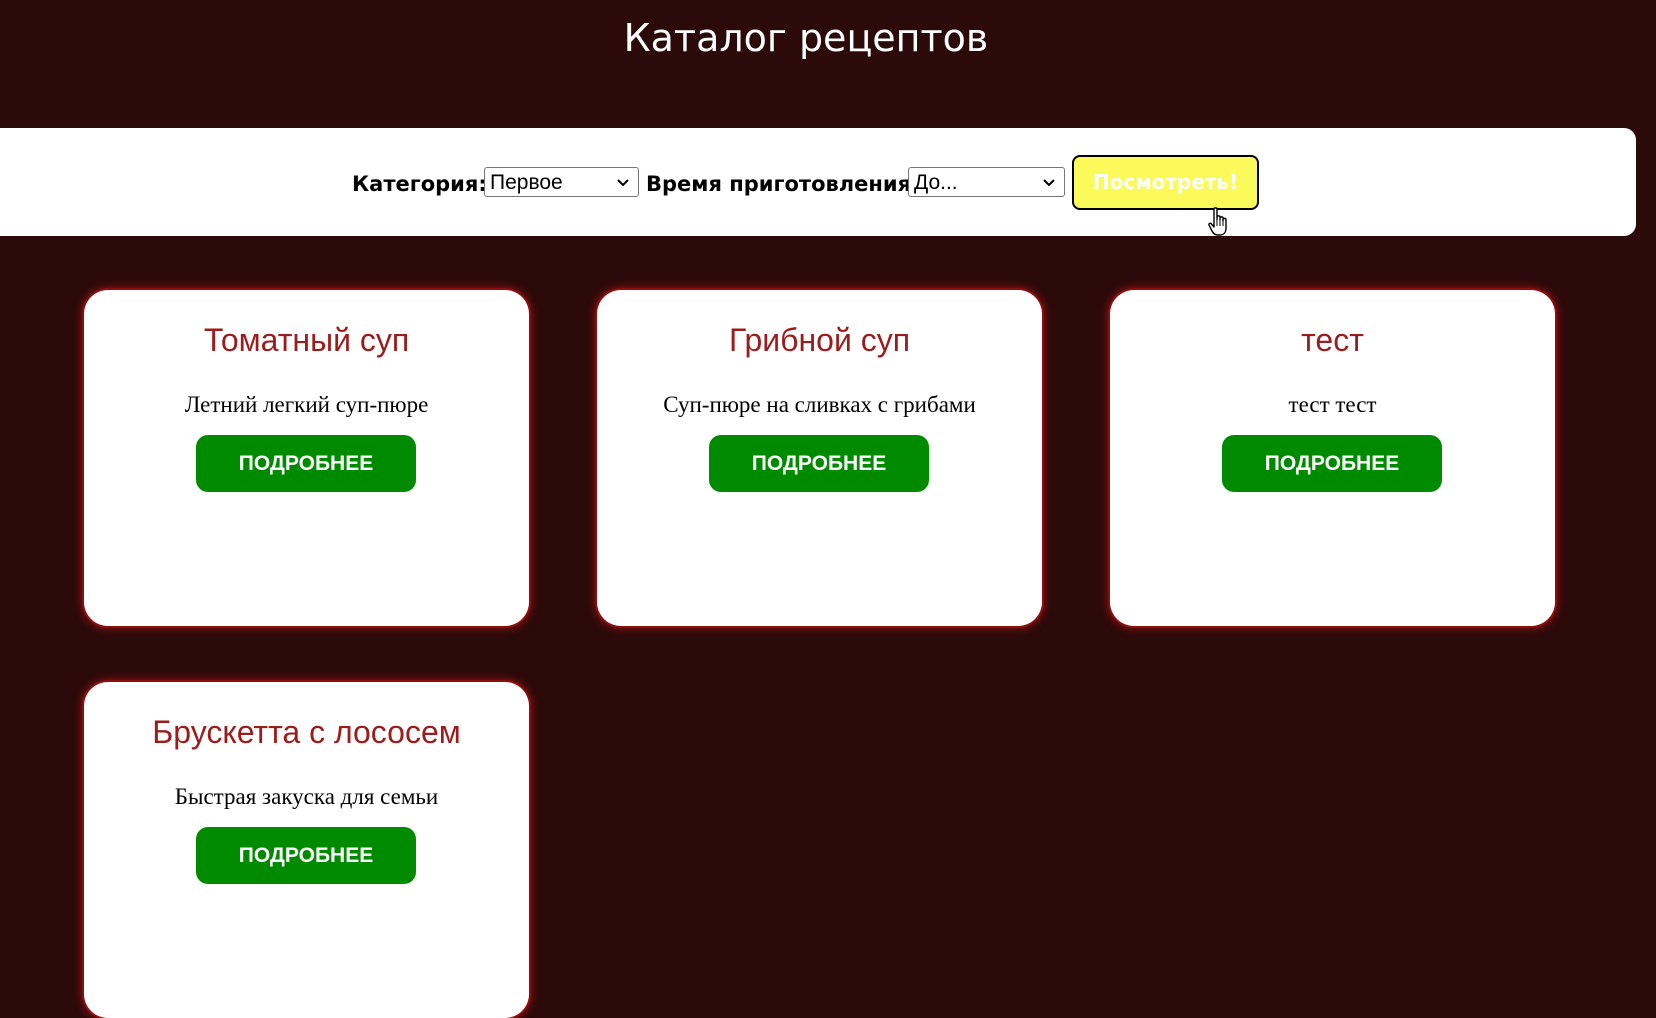 This screenshot has width=1656, height=1018. Describe the element at coordinates (306, 796) in the screenshot. I see `recipe-description: Быстрая закуска для семьи` at that location.